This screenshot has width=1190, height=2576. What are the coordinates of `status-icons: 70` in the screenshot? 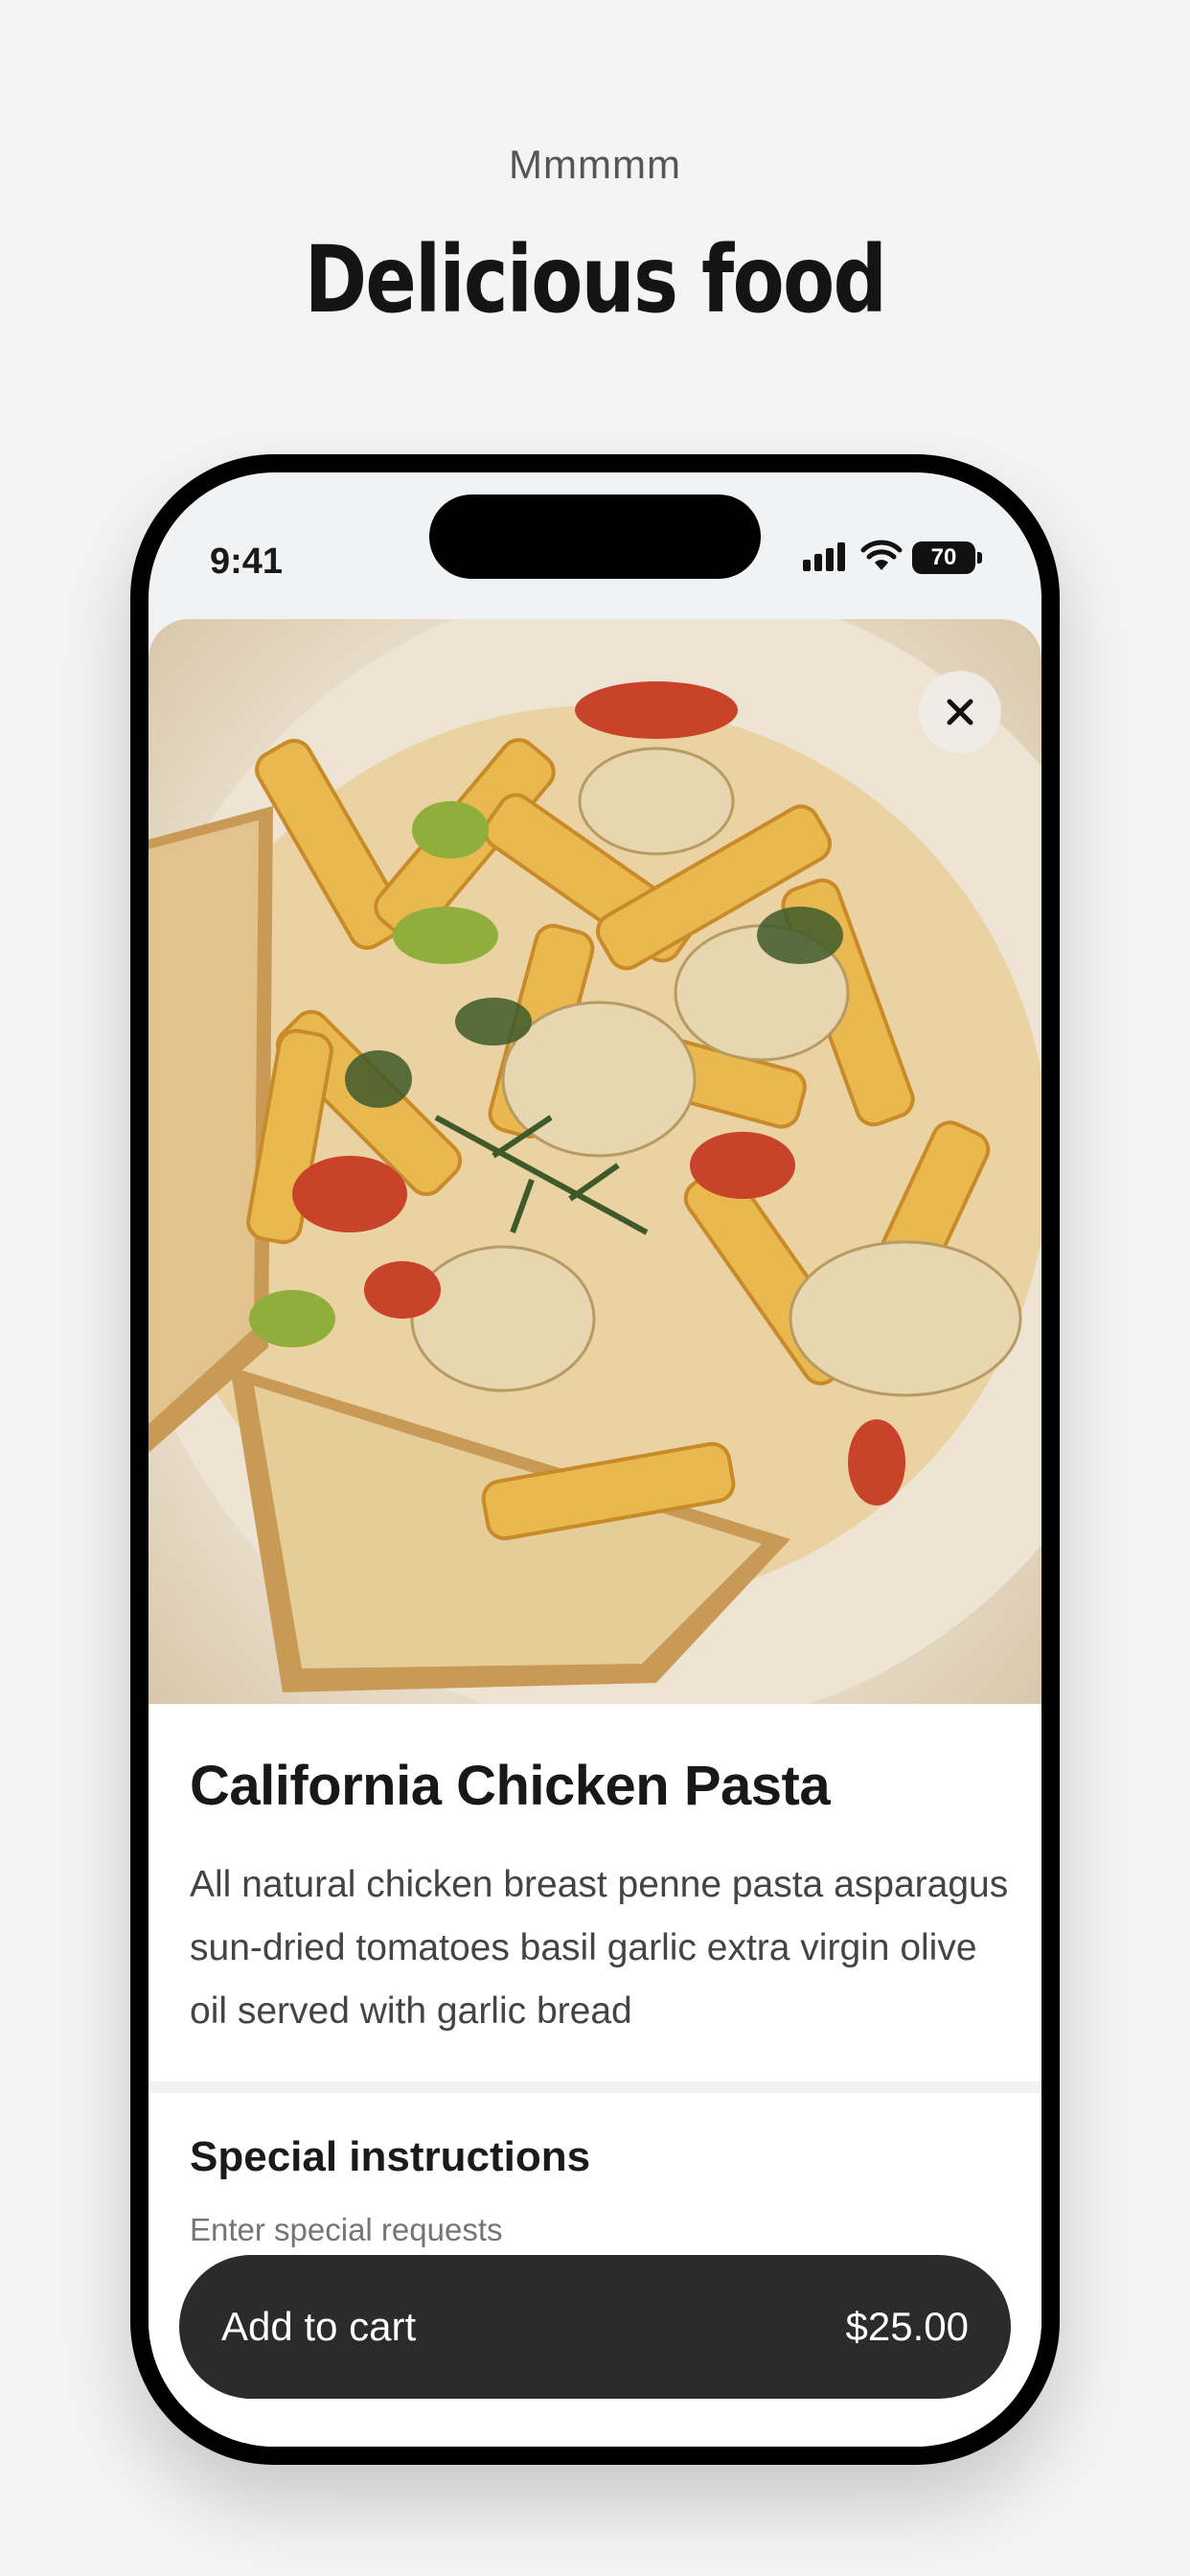 It's located at (891, 558).